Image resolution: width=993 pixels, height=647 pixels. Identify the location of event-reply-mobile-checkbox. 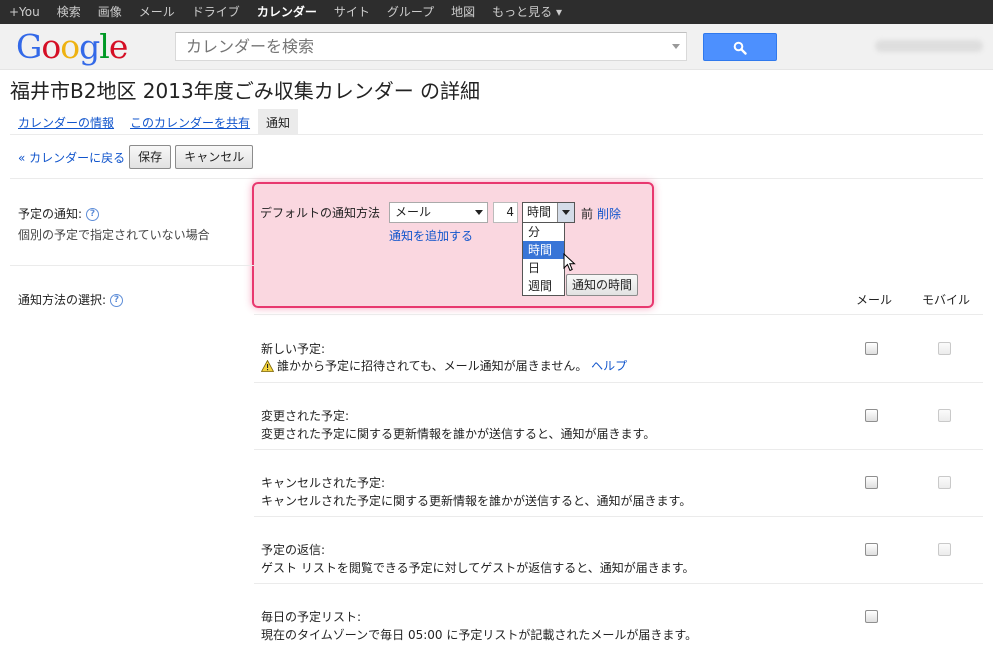
(944, 549).